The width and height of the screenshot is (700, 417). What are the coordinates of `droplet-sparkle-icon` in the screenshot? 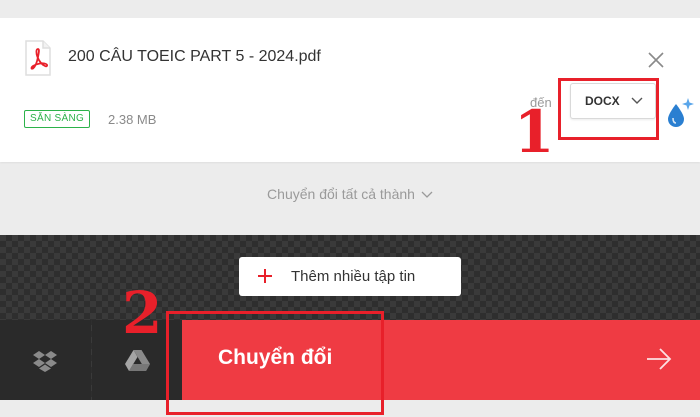 It's located at (680, 113).